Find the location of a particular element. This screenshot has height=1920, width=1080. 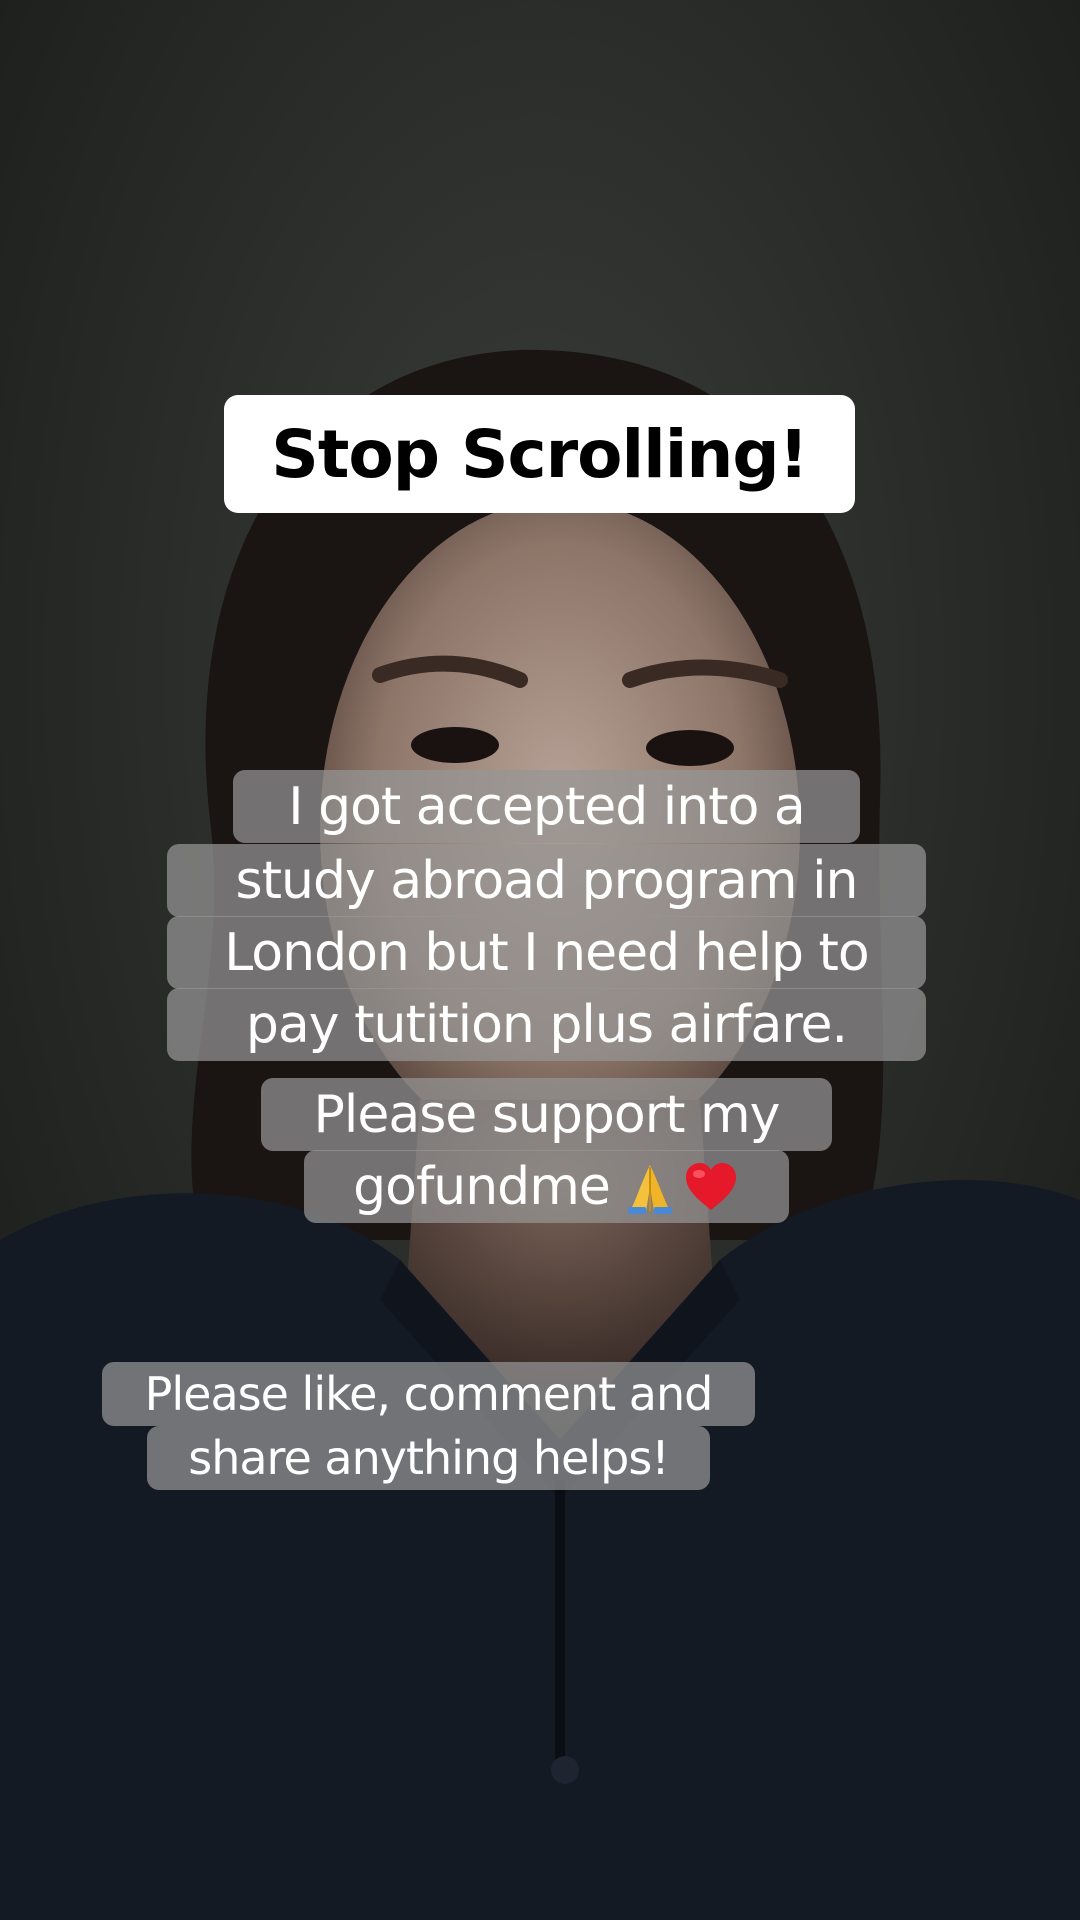

caption-line: London but I need help to is located at coordinates (546, 952).